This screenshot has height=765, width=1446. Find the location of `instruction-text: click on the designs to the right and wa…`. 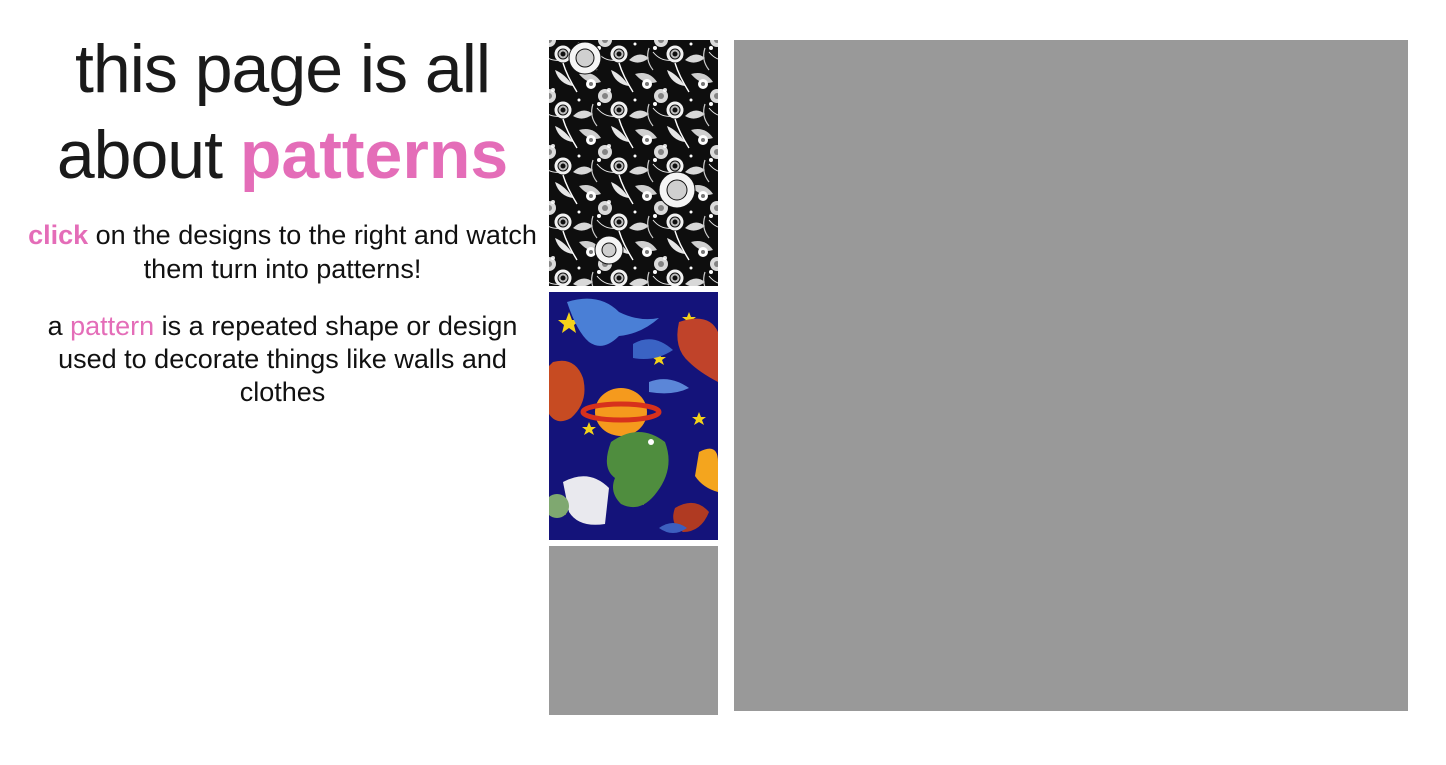

instruction-text: click on the designs to the right and wa… is located at coordinates (282, 252).